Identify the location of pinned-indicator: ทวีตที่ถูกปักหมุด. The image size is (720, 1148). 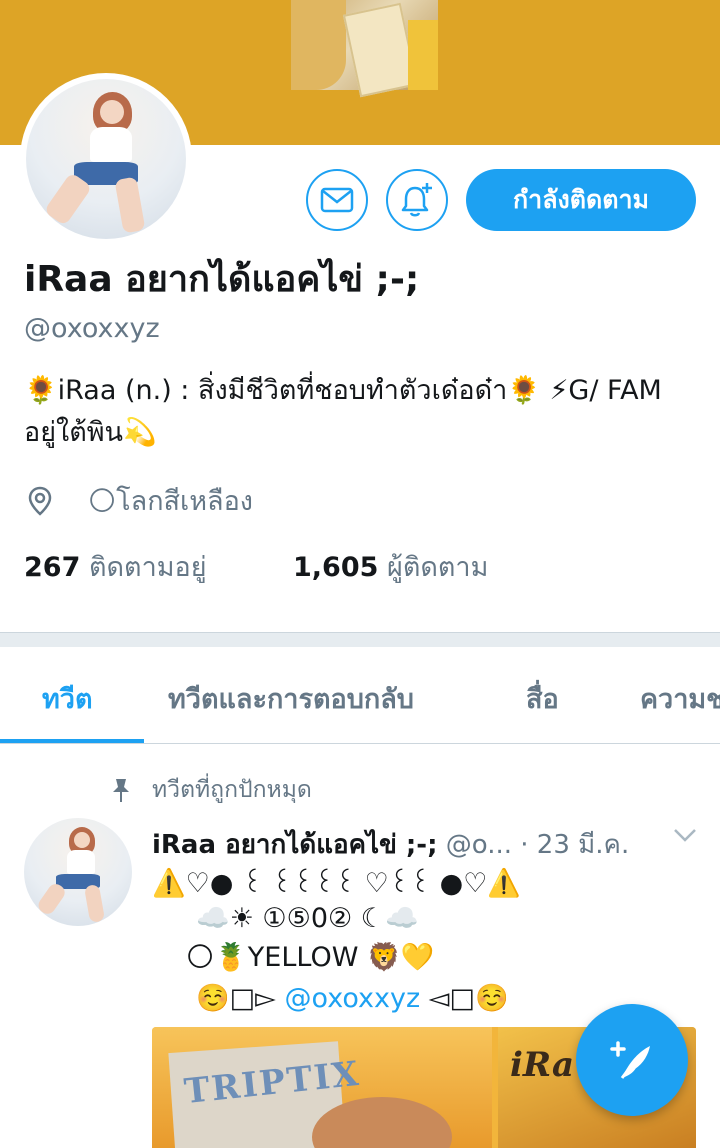
(211, 790).